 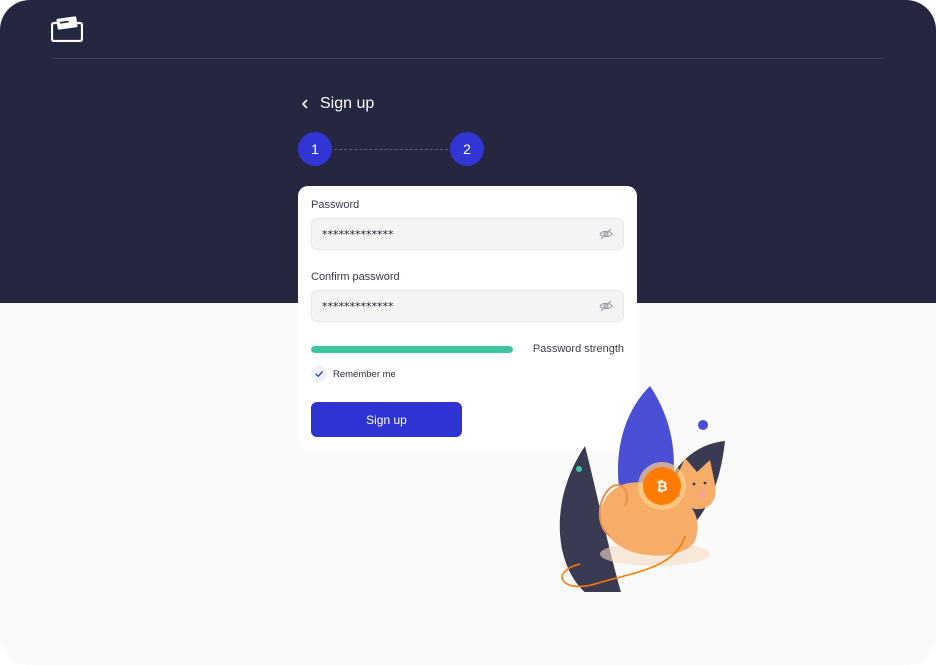 I want to click on confirm-password-input, so click(x=452, y=306).